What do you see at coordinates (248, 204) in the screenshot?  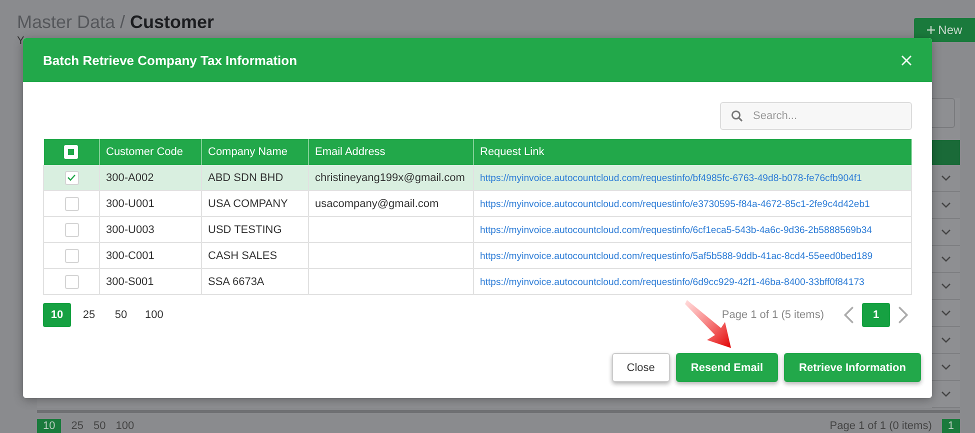 I see `table-cell: USA COMPANY` at bounding box center [248, 204].